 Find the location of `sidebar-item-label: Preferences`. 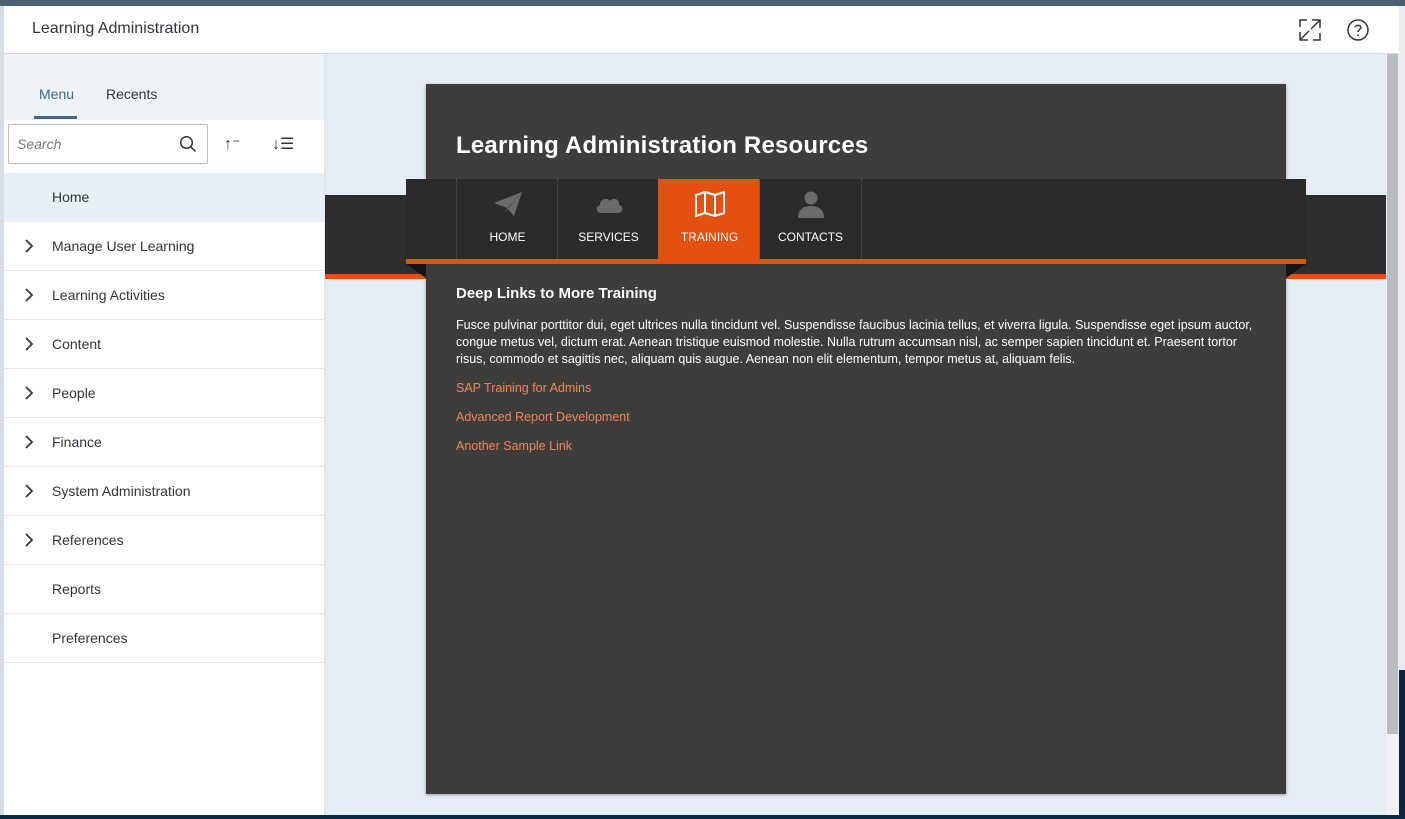

sidebar-item-label: Preferences is located at coordinates (90, 638).